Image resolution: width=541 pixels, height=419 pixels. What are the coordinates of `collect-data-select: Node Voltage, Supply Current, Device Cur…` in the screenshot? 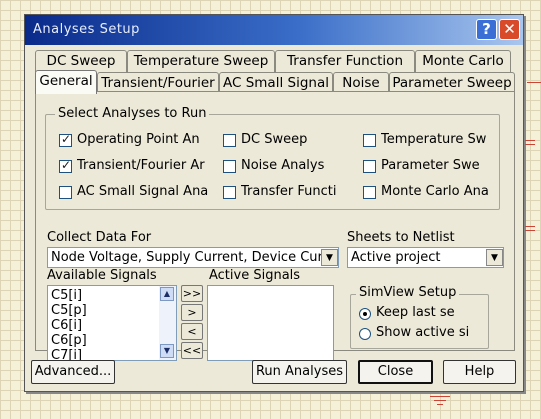 It's located at (193, 257).